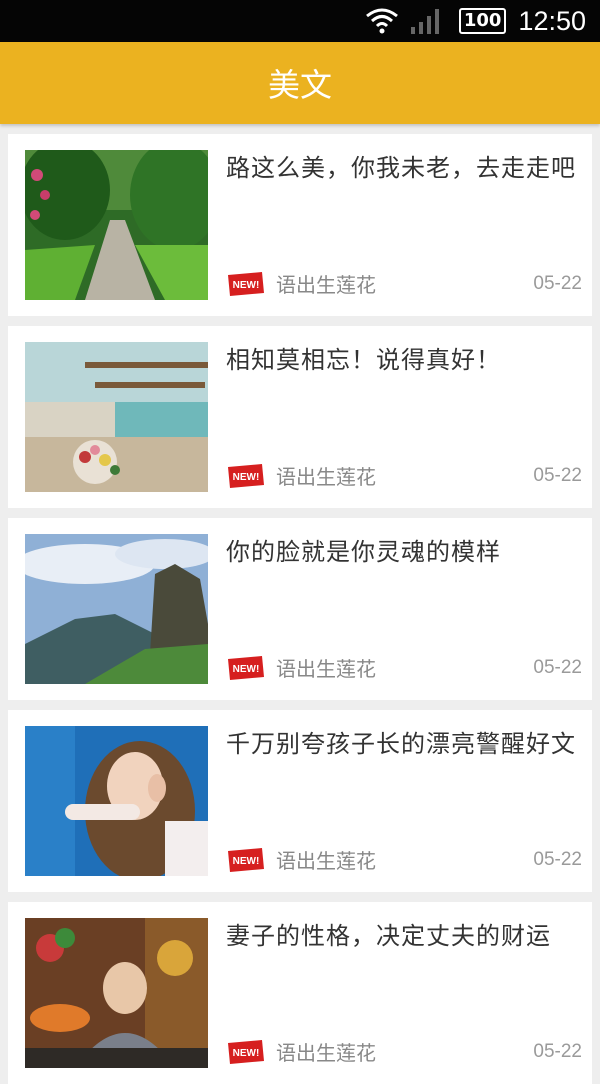  I want to click on article-title: 路这么美，你我未老，去走走吧, so click(401, 168).